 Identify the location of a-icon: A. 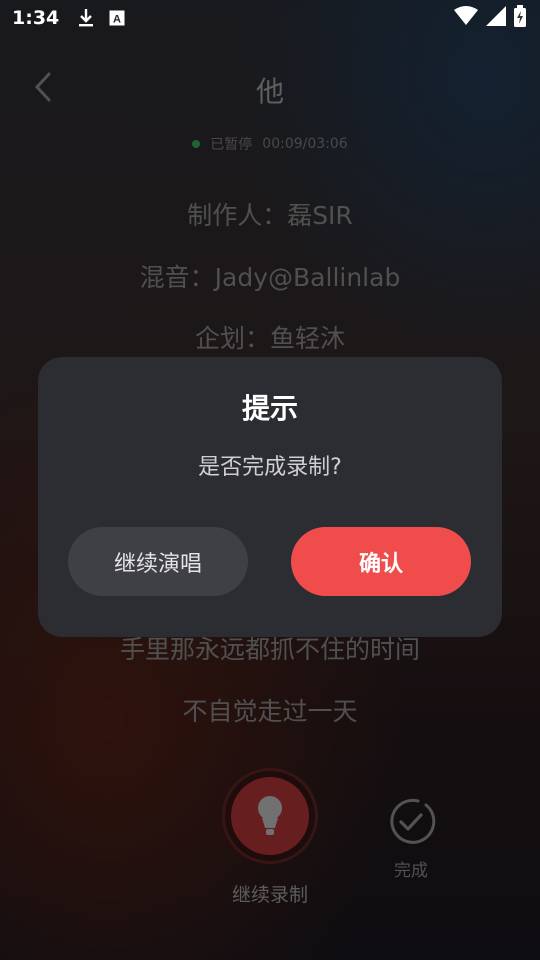
(117, 18).